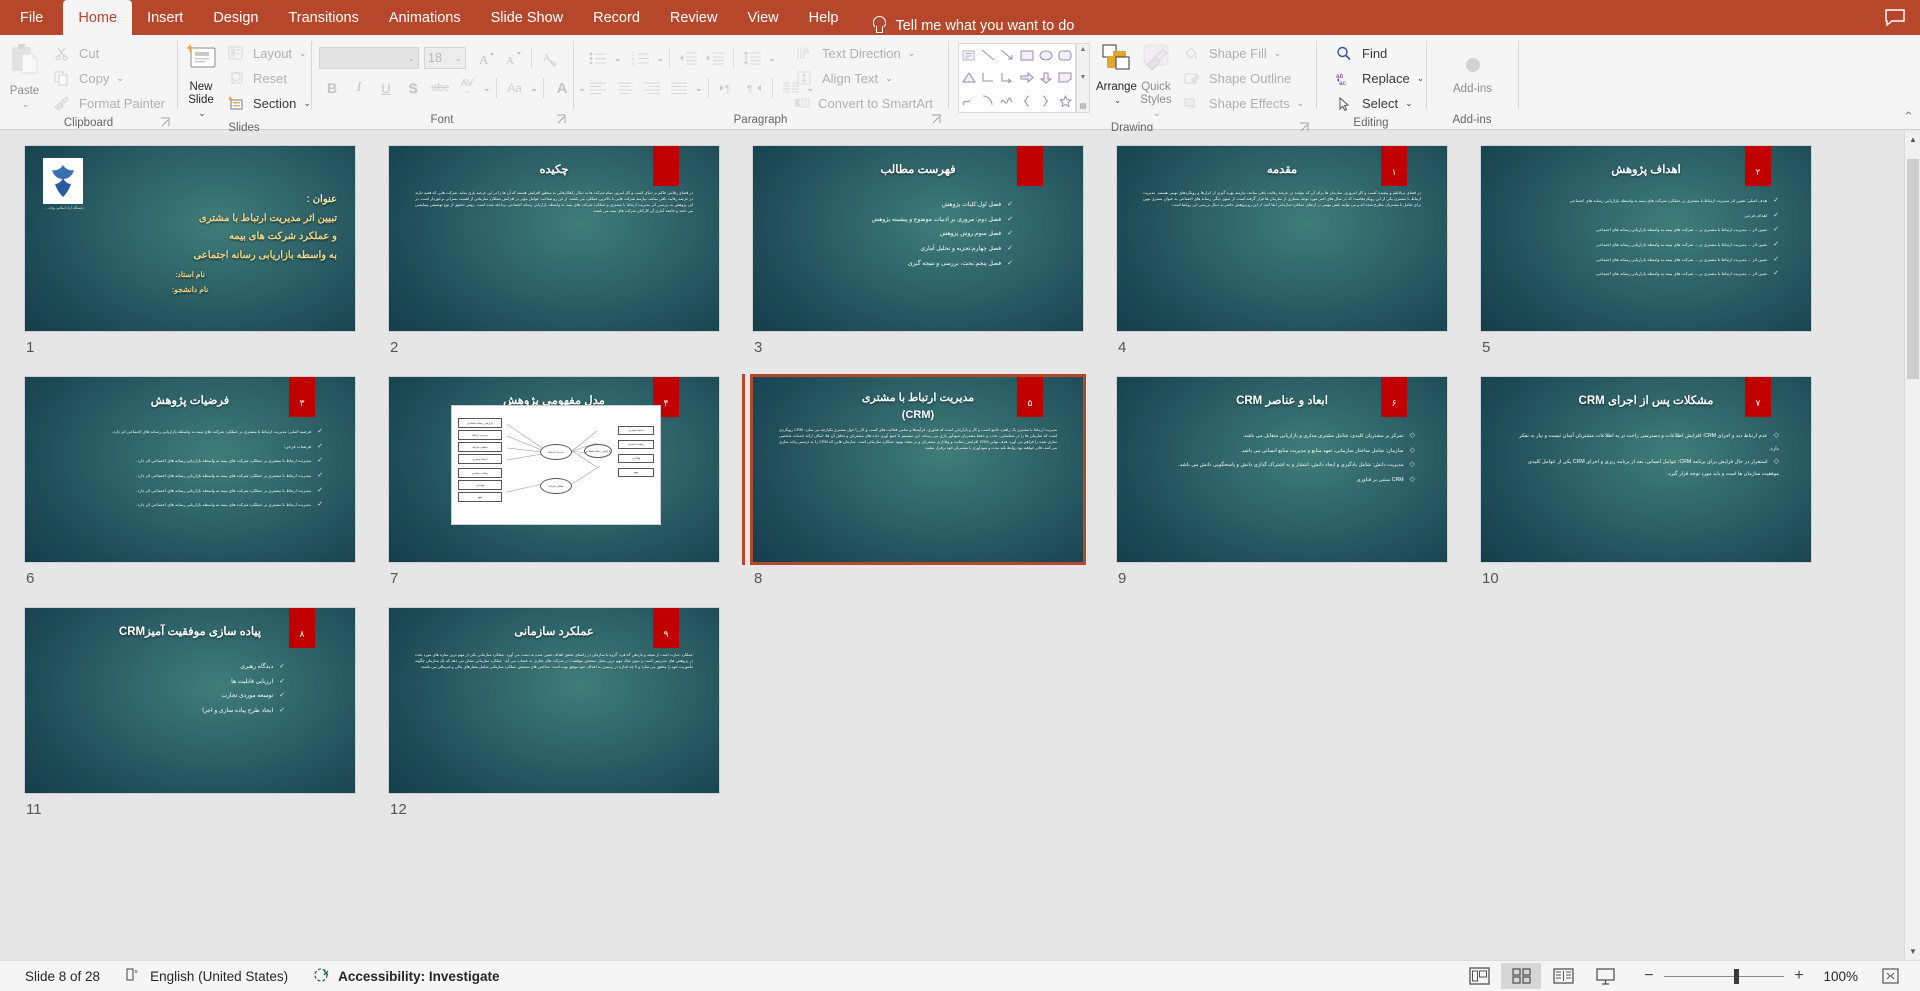 This screenshot has width=1920, height=991. What do you see at coordinates (31, 17) in the screenshot?
I see `tab-file: File` at bounding box center [31, 17].